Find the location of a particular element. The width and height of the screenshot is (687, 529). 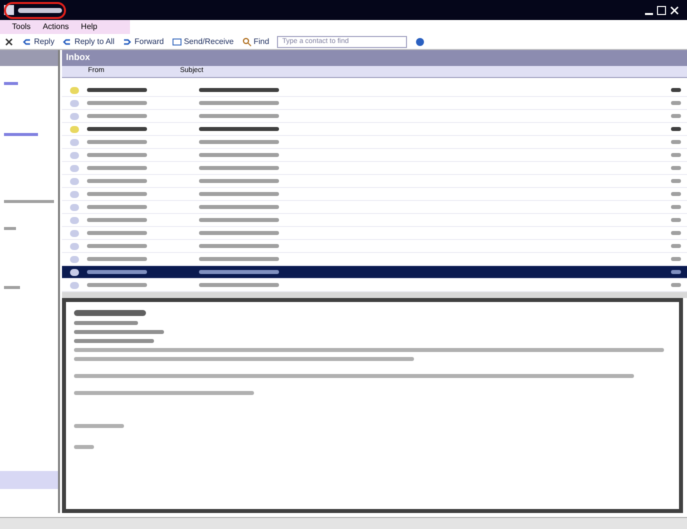

folder-title: Inbox is located at coordinates (374, 58).